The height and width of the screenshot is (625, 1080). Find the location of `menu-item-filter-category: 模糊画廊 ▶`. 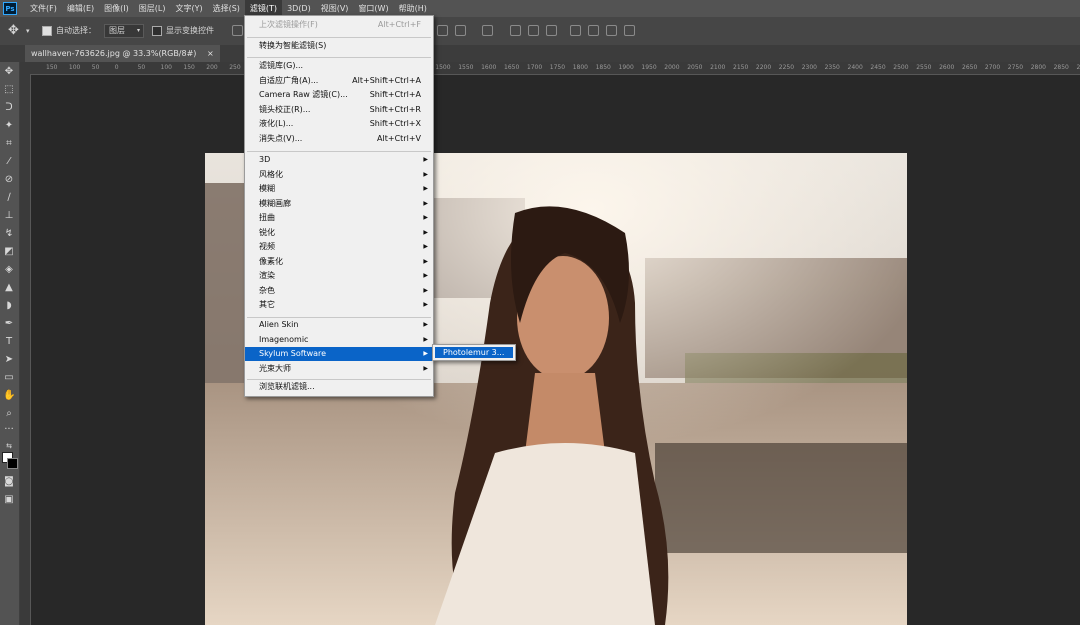

menu-item-filter-category: 模糊画廊 ▶ is located at coordinates (339, 204).